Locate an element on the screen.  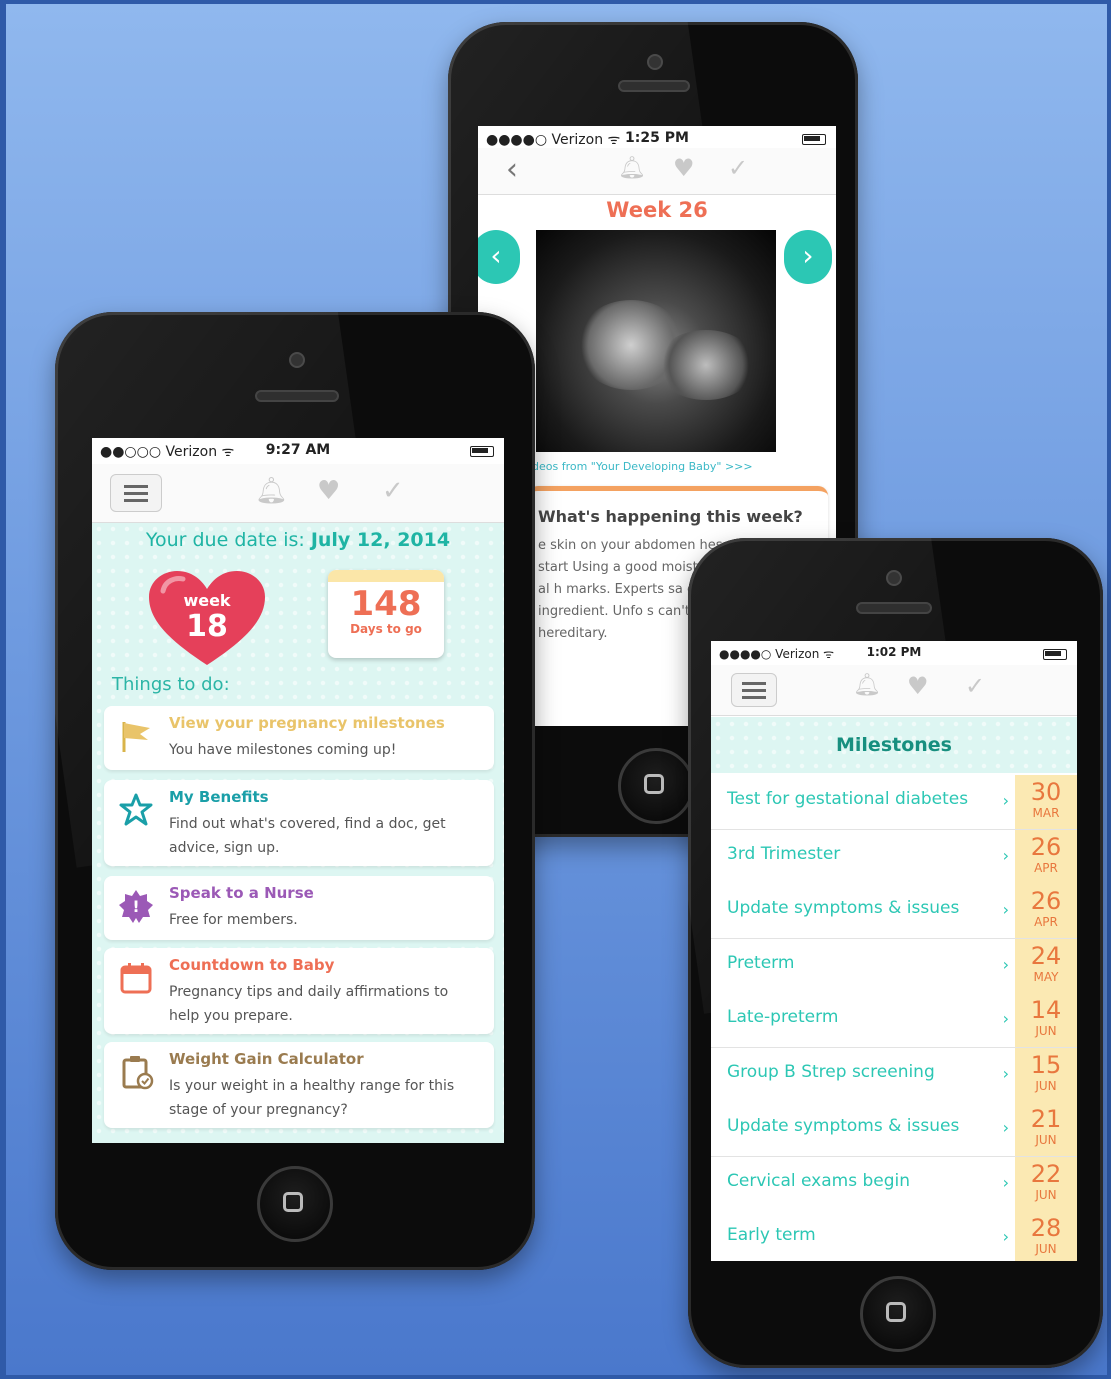
milestone-date: 22 JUN is located at coordinates (1046, 1183).